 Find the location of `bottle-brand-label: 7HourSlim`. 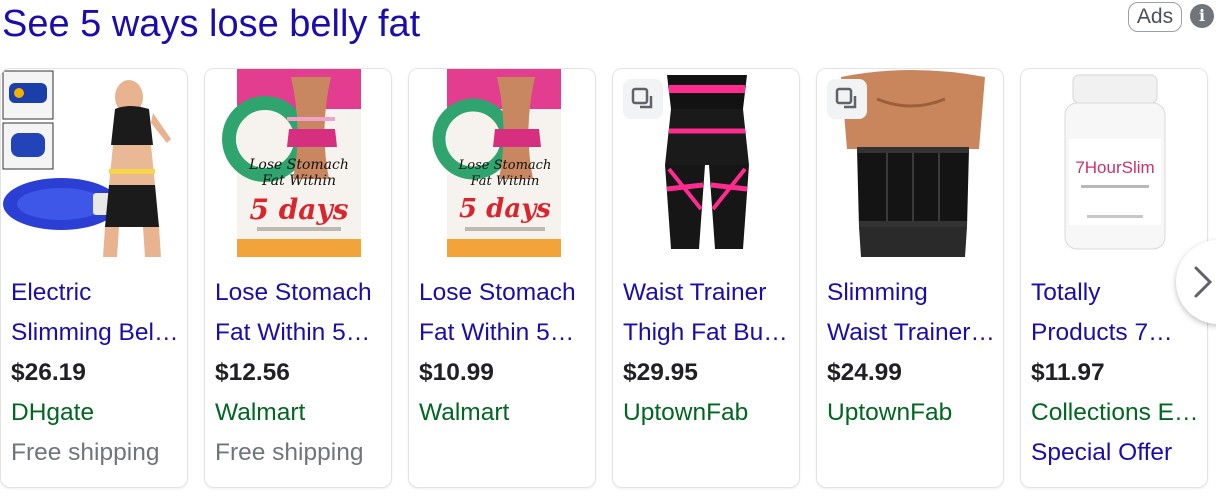

bottle-brand-label: 7HourSlim is located at coordinates (1114, 167).